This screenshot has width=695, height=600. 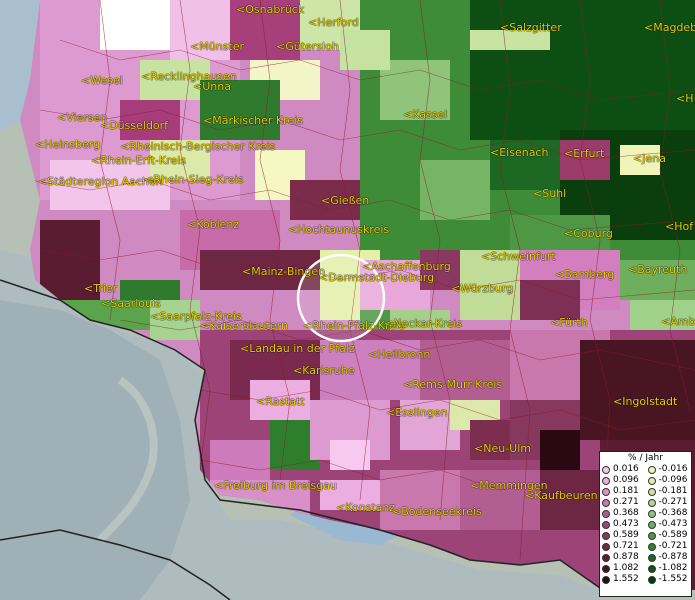 What do you see at coordinates (673, 513) in the screenshot?
I see `legend-value: -0.368` at bounding box center [673, 513].